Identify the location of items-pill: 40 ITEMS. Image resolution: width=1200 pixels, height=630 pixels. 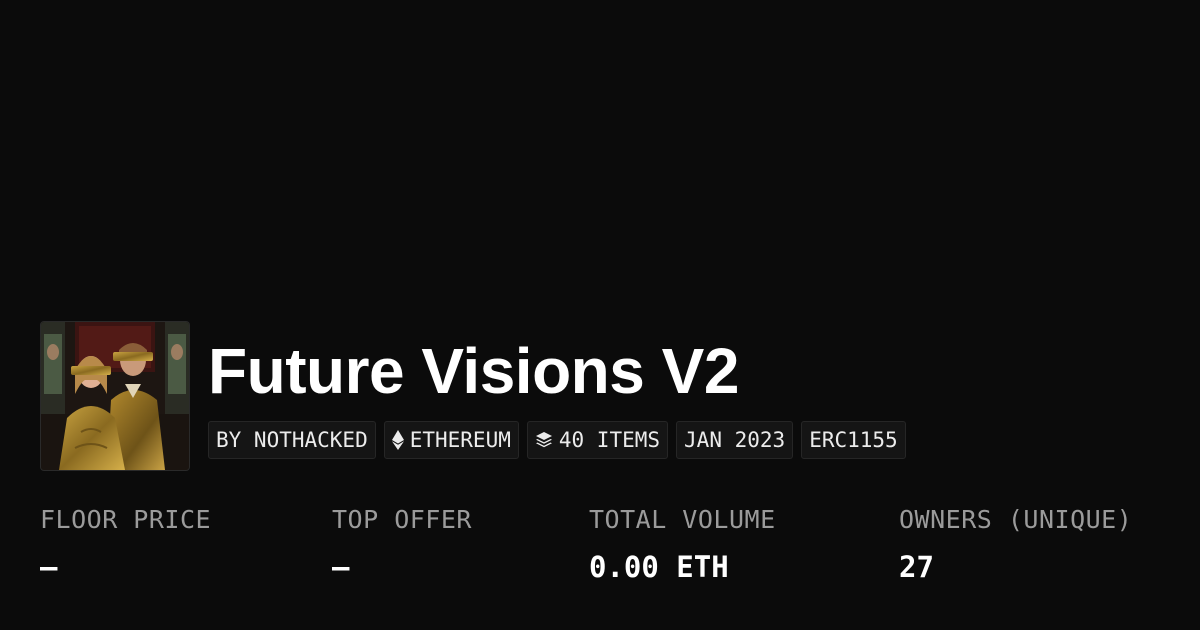
(597, 440).